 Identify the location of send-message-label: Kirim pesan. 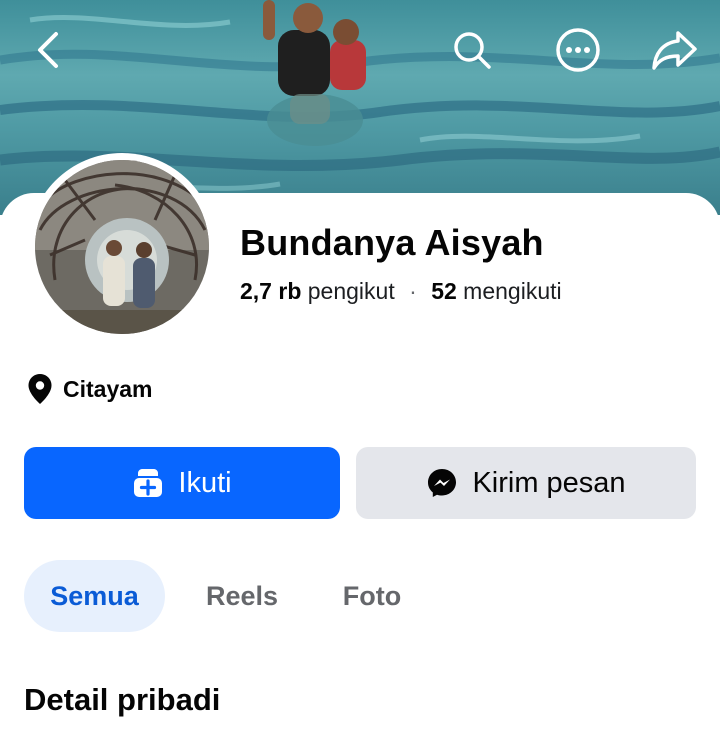
(549, 482).